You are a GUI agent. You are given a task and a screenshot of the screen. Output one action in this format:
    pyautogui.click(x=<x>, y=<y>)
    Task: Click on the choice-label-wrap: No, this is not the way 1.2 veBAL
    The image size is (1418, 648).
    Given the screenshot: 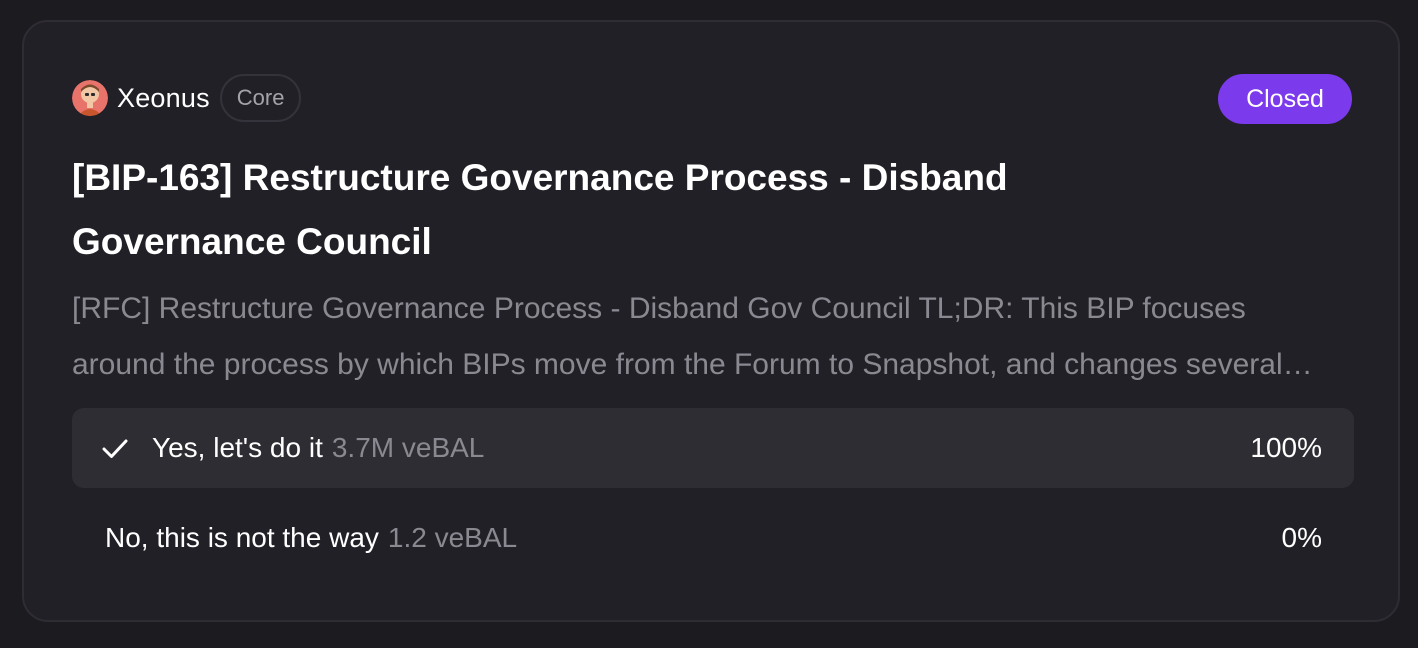 What is the action you would take?
    pyautogui.click(x=311, y=538)
    